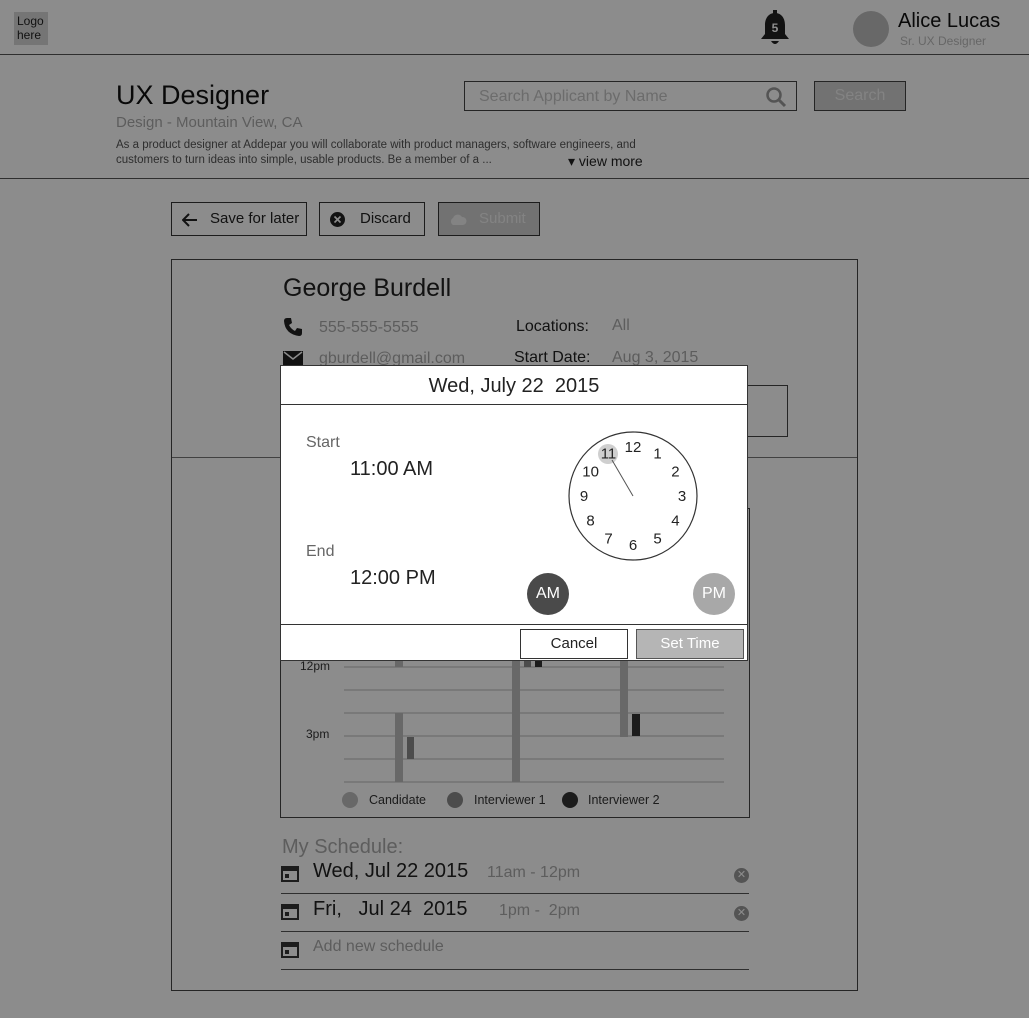 This screenshot has height=1018, width=1029. Describe the element at coordinates (590, 521) in the screenshot. I see `clock-hour-8: 8` at that location.